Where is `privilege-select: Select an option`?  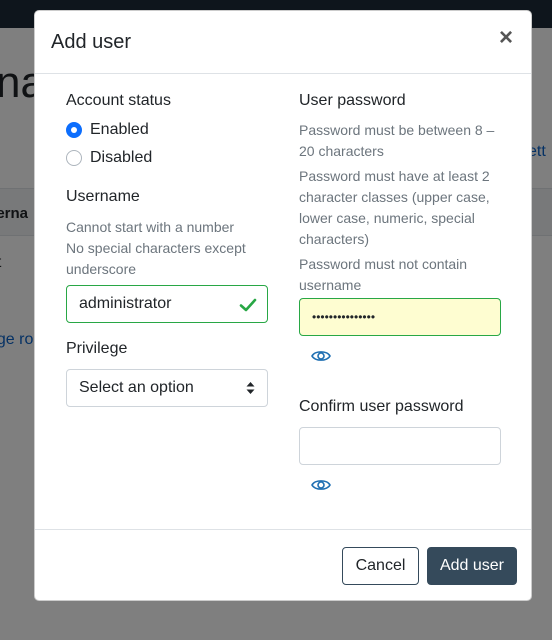
privilege-select: Select an option is located at coordinates (167, 388).